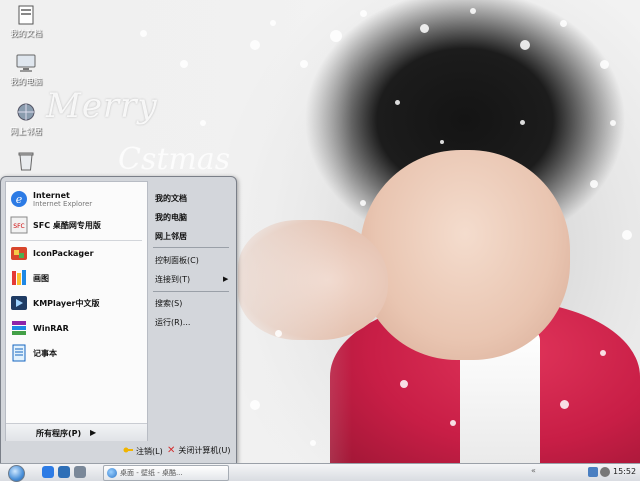  I want to click on iconpackager-icon, so click(19, 253).